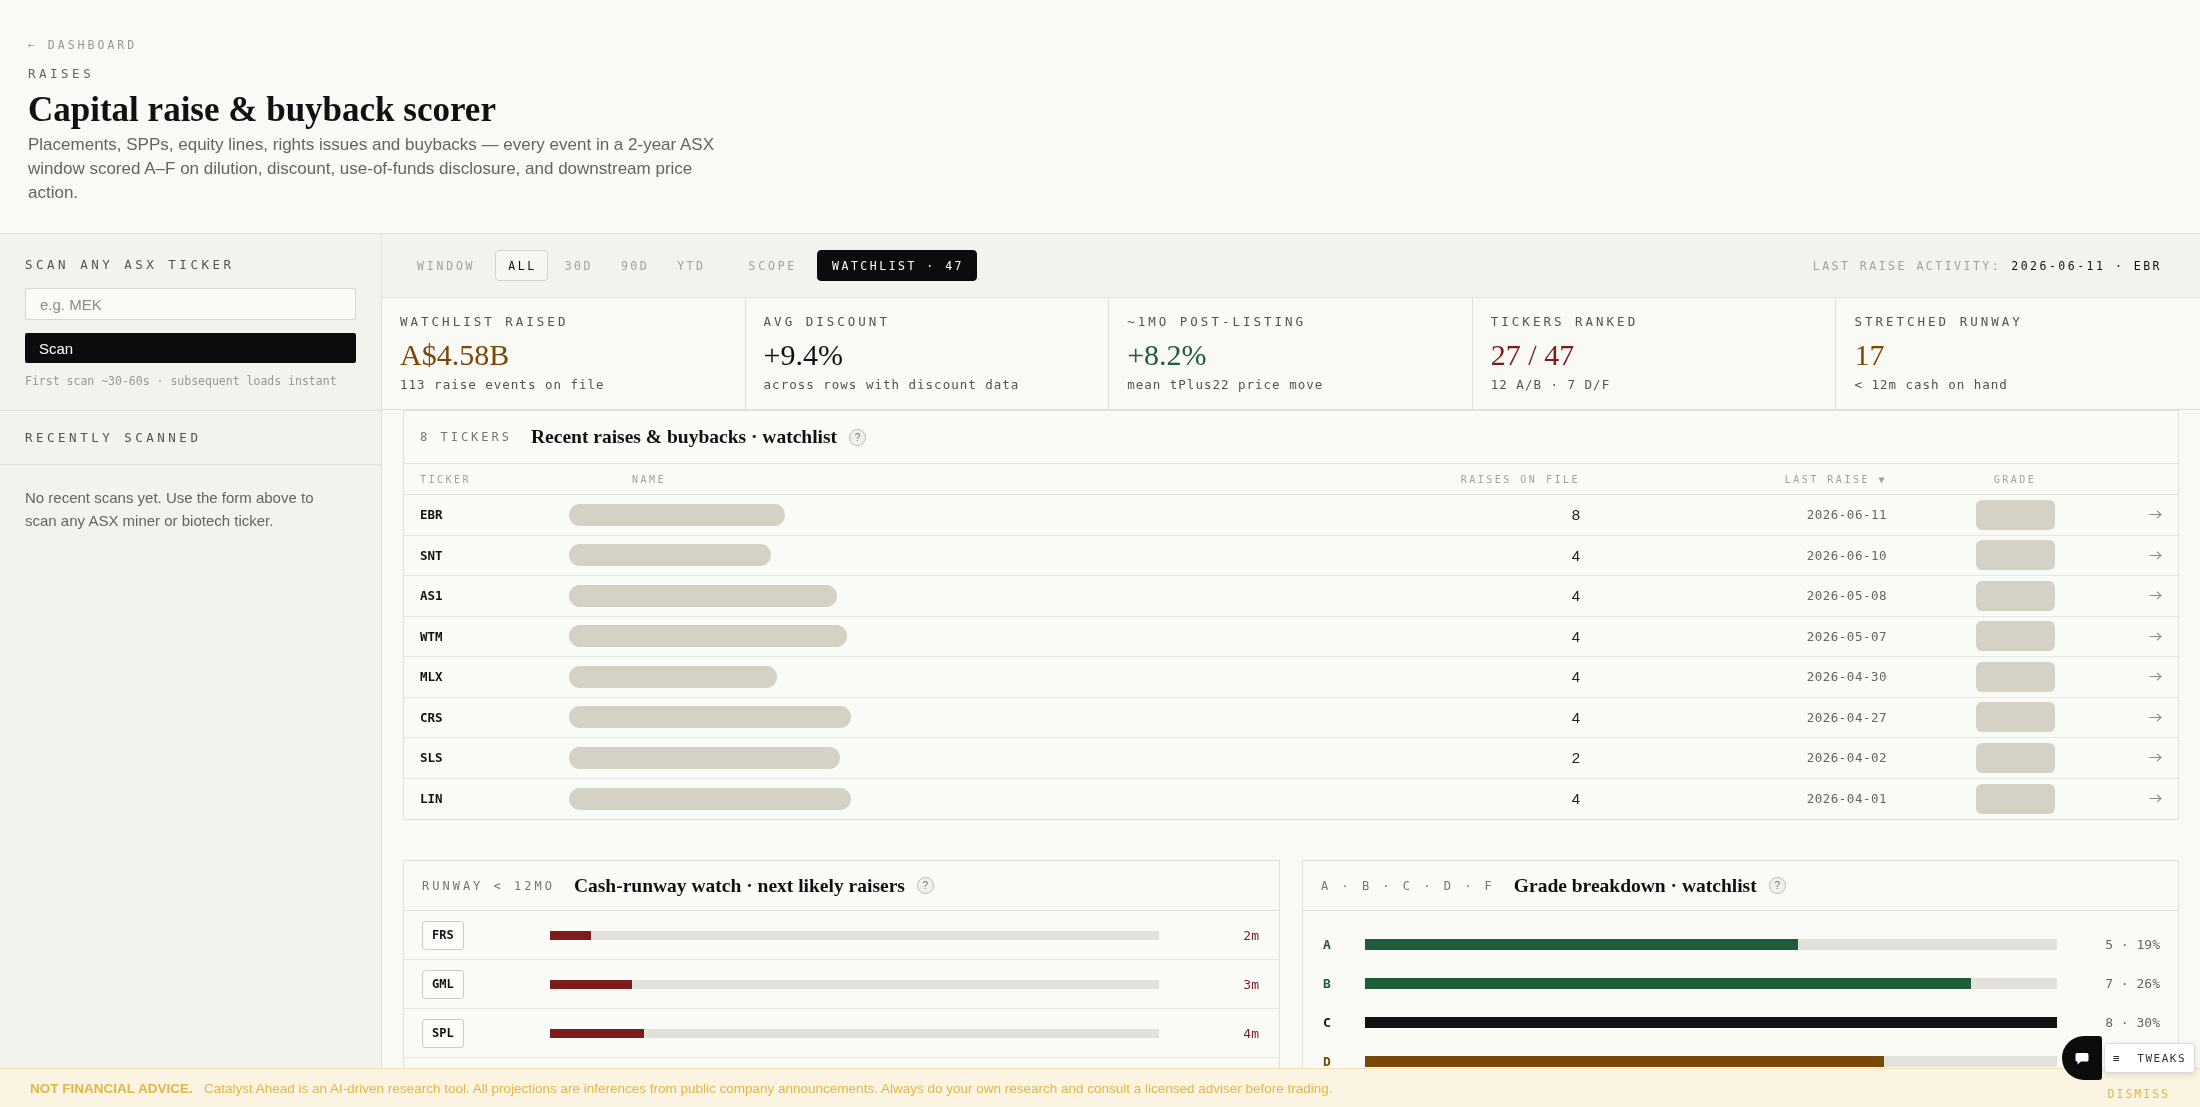  I want to click on column-header: LAST RAISE ▼, so click(1733, 479).